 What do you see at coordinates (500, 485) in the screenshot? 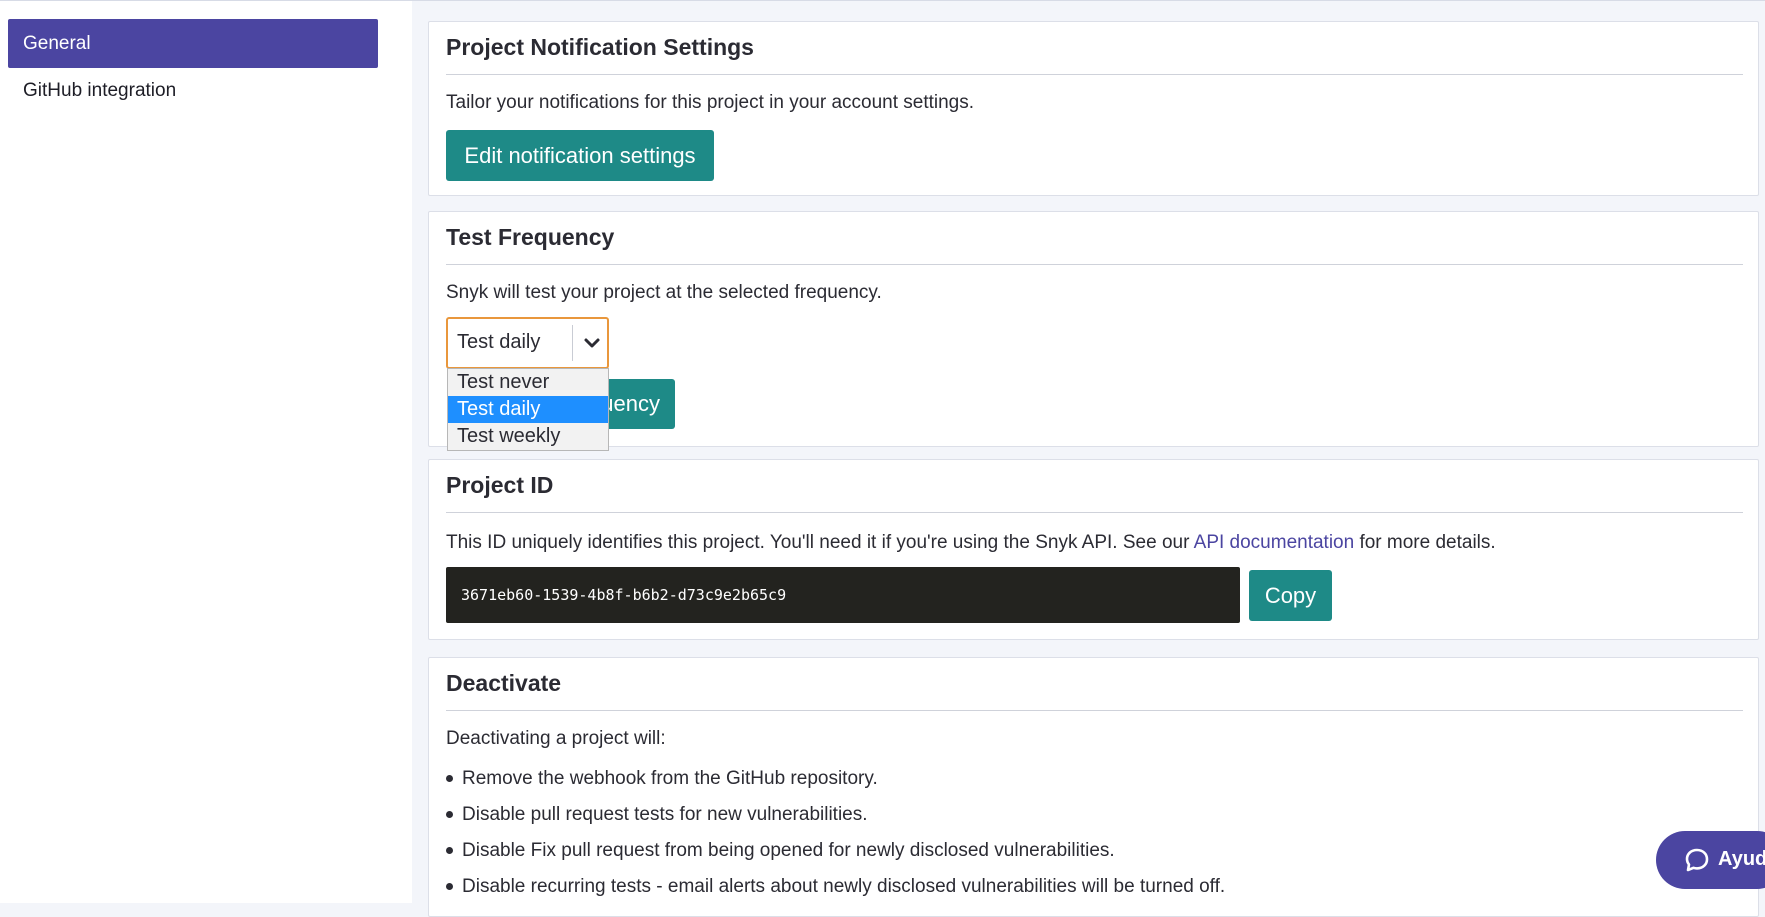
I see `panel-title: Project ID` at bounding box center [500, 485].